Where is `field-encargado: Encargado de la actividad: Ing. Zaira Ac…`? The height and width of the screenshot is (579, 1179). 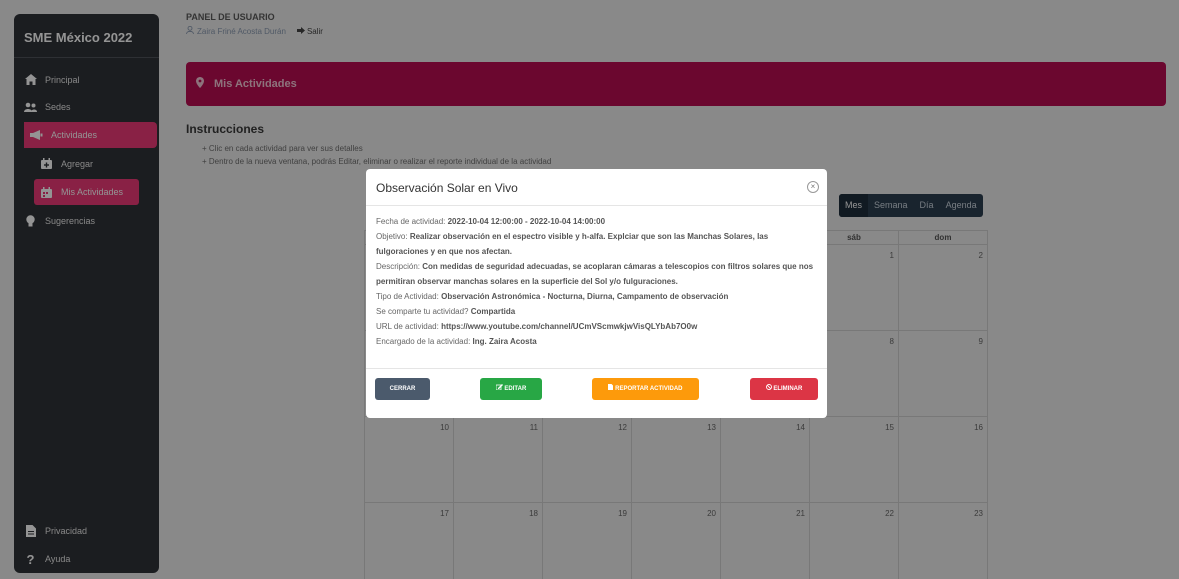 field-encargado: Encargado de la actividad: Ing. Zaira Ac… is located at coordinates (598, 341).